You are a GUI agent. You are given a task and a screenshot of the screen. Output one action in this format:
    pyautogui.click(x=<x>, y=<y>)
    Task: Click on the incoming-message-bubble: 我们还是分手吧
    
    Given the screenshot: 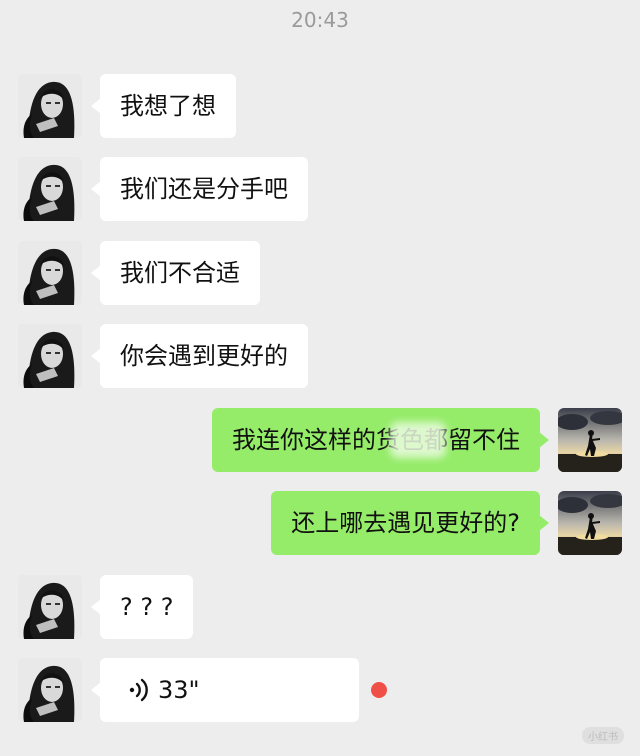 What is the action you would take?
    pyautogui.click(x=199, y=189)
    